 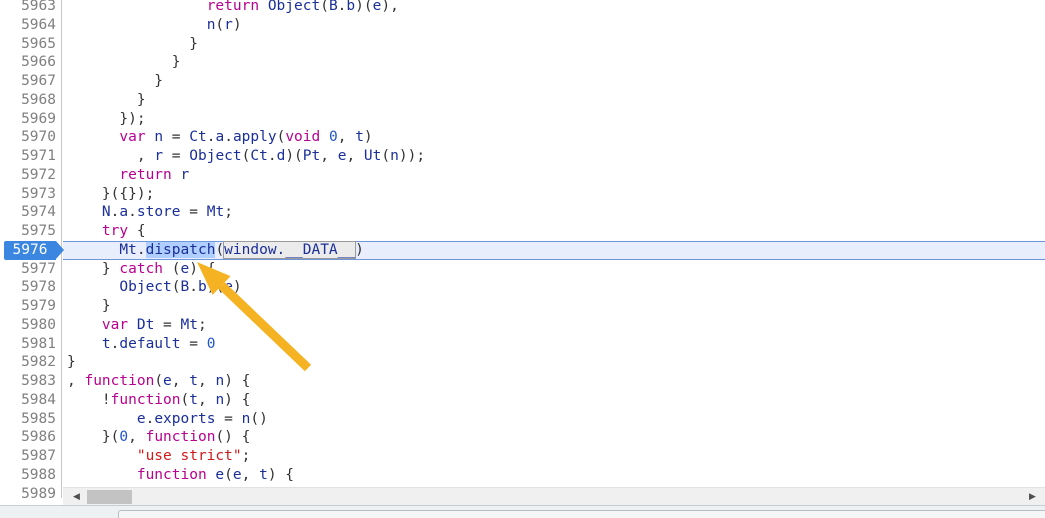 I want to click on line-number: 5989, so click(x=28, y=494).